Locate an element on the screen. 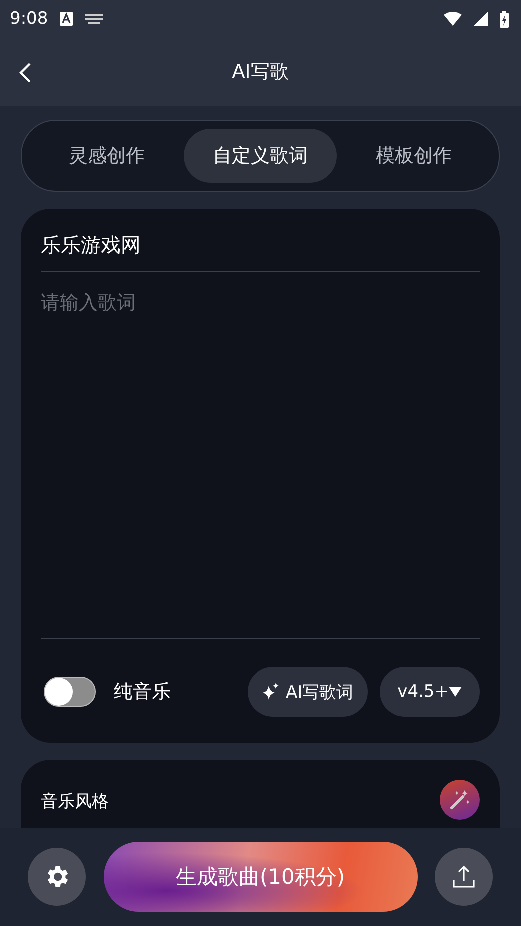  mode-tab: 自定义歌词 is located at coordinates (261, 156).